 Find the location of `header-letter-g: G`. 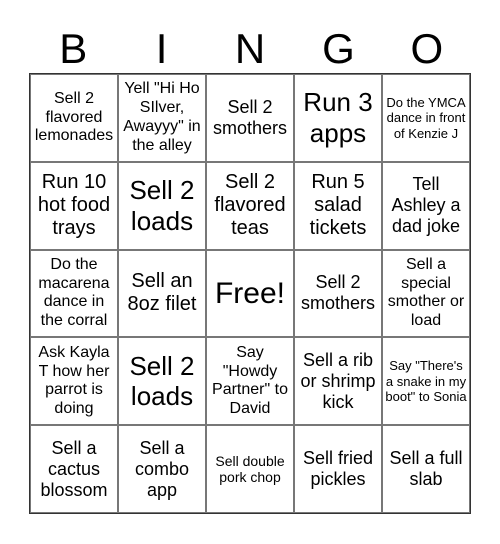

header-letter-g: G is located at coordinates (338, 48).